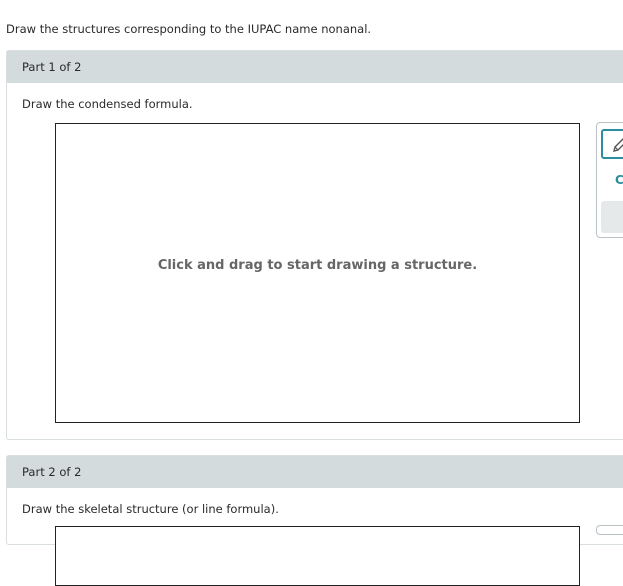 Image resolution: width=623 pixels, height=586 pixels. I want to click on pencil-tool-button, so click(612, 144).